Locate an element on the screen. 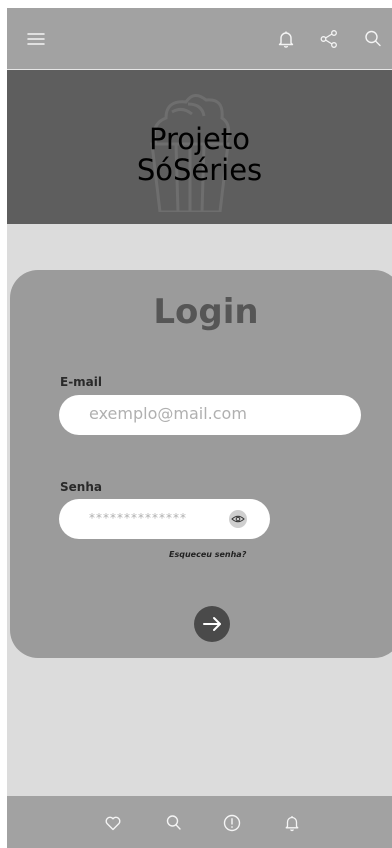 The image size is (392, 848). forgot-password-link: Esqueceu senha? is located at coordinates (207, 554).